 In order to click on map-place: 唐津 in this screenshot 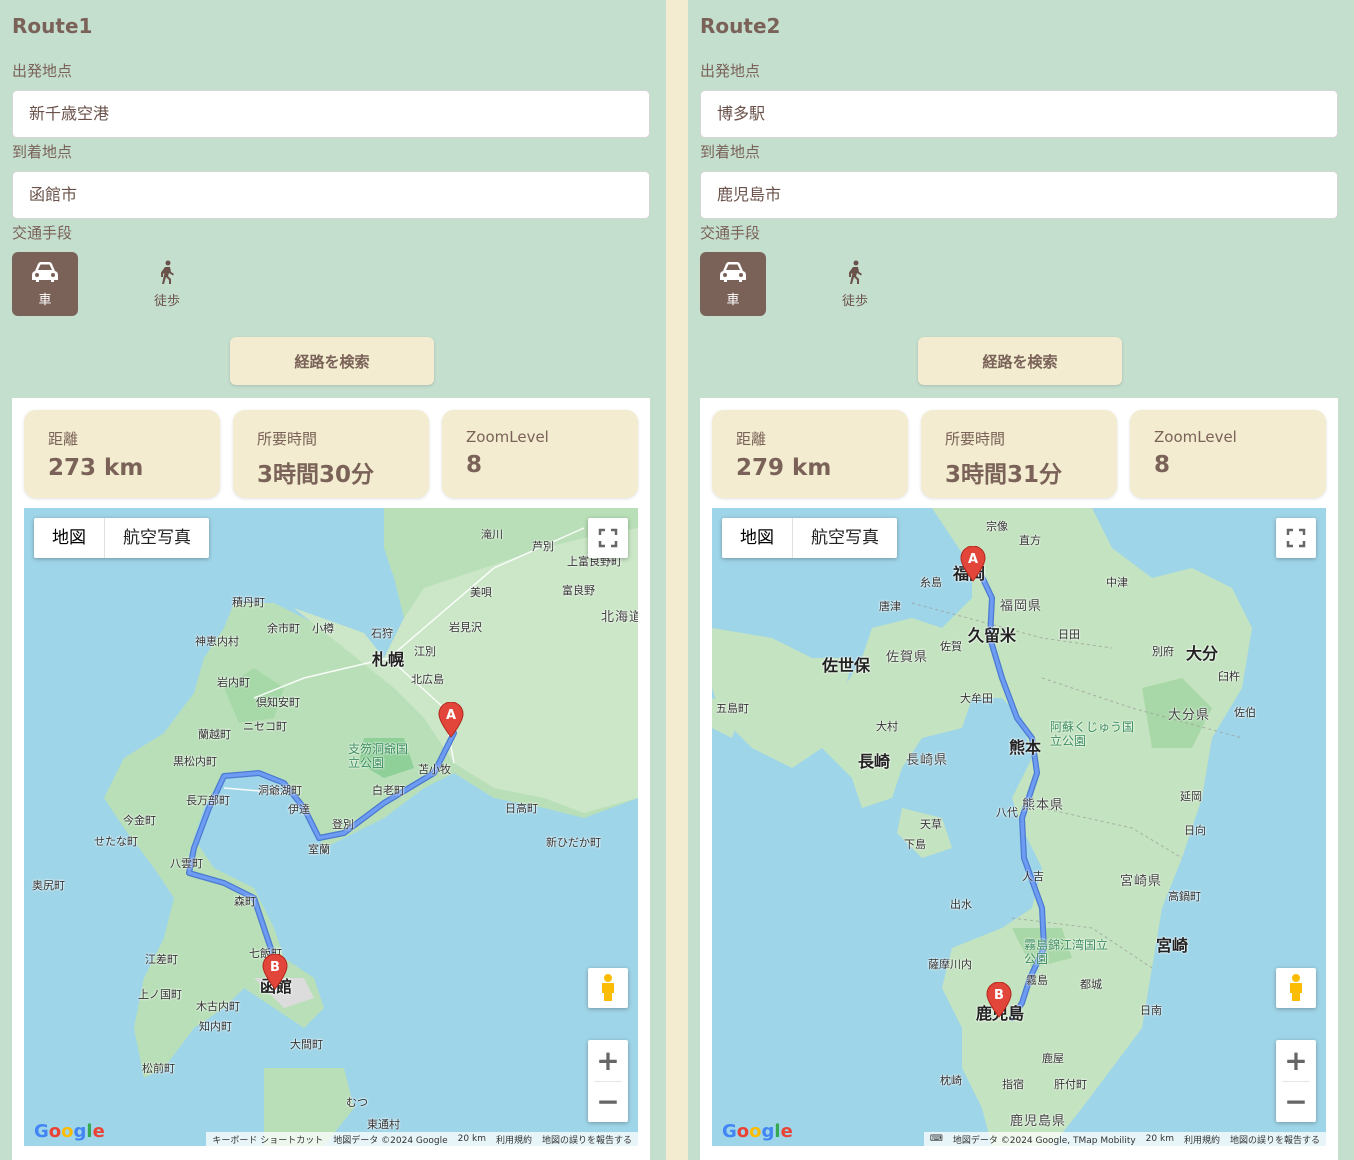, I will do `click(890, 606)`.